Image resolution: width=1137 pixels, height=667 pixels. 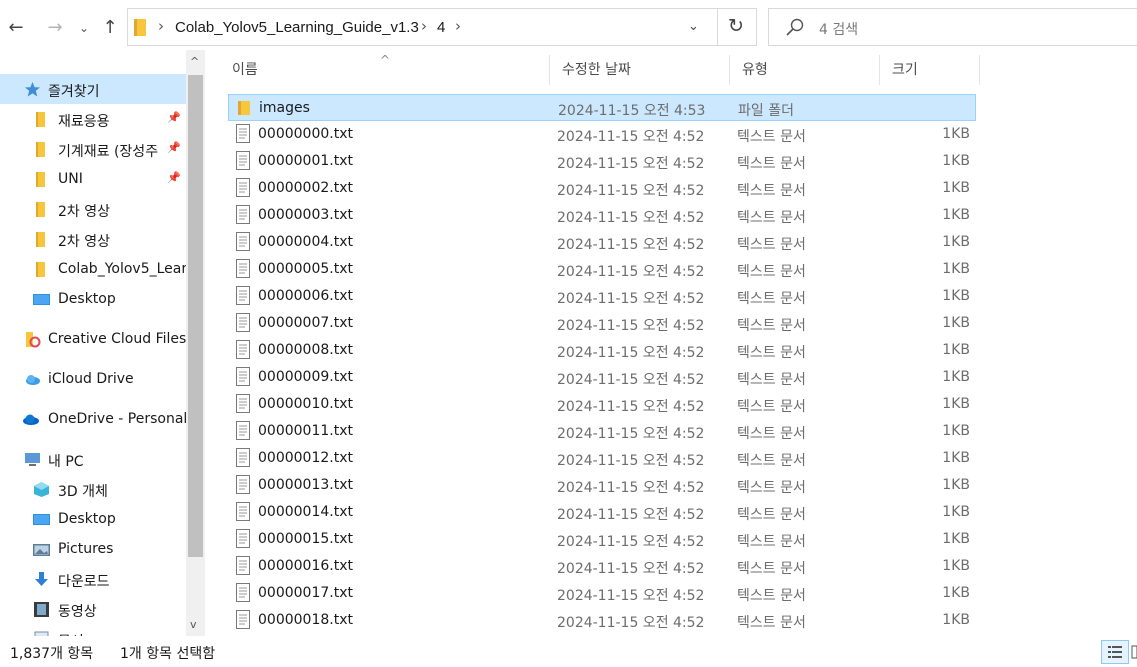 I want to click on breadcrumb-segment: 4, so click(x=441, y=27).